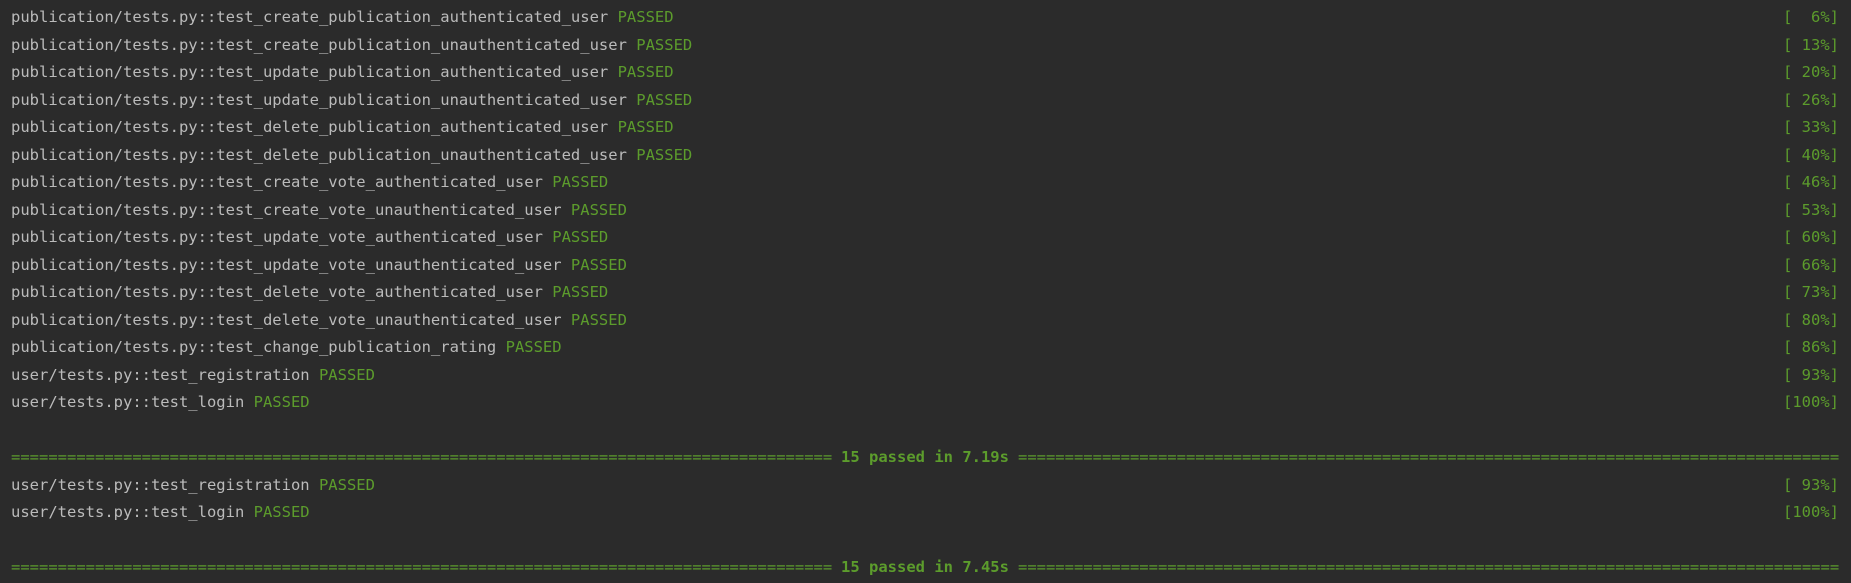 The width and height of the screenshot is (1851, 583). I want to click on test-progress: [ 13%], so click(1811, 44).